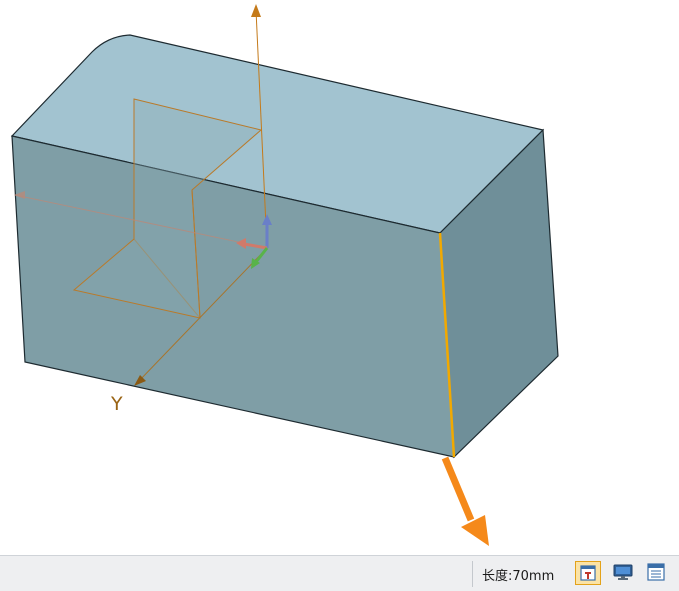 This screenshot has height=591, width=679. What do you see at coordinates (472, 574) in the screenshot?
I see `status-separator` at bounding box center [472, 574].